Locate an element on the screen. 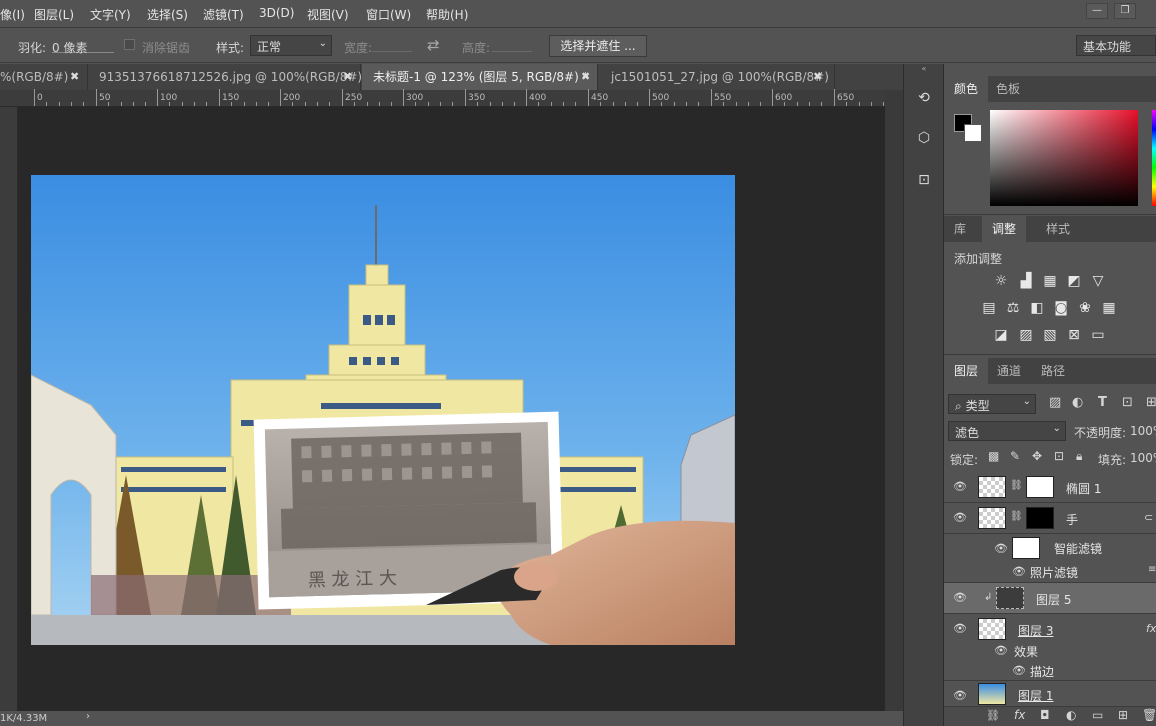 This screenshot has height=726, width=1156. effect-row: 👁︎ 描边 is located at coordinates (1050, 671).